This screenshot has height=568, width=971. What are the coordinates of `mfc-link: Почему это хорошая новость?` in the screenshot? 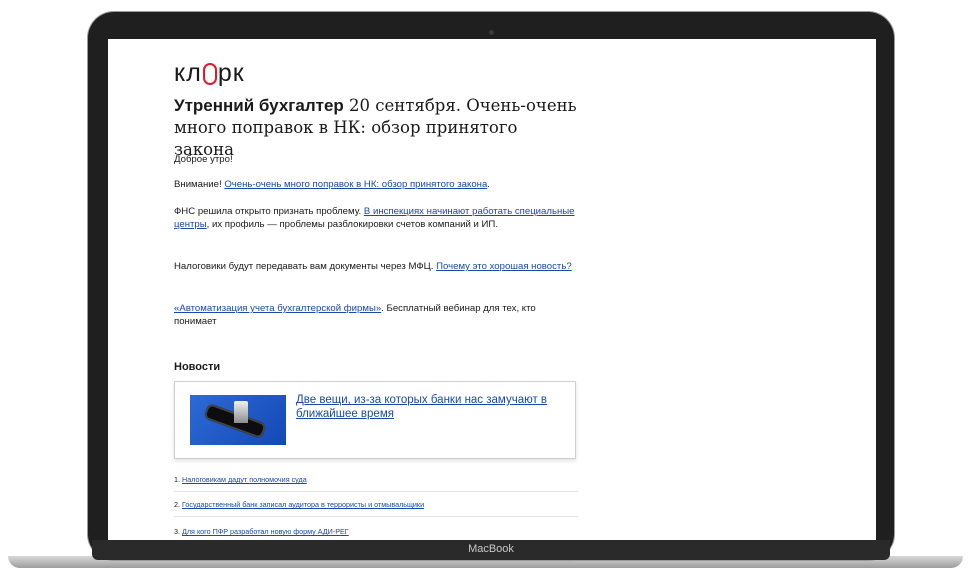 It's located at (504, 266).